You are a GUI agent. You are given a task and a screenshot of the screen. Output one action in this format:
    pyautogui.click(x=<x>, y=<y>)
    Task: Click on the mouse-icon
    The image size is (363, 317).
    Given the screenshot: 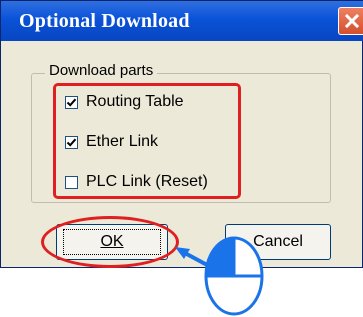 What is the action you would take?
    pyautogui.click(x=234, y=276)
    